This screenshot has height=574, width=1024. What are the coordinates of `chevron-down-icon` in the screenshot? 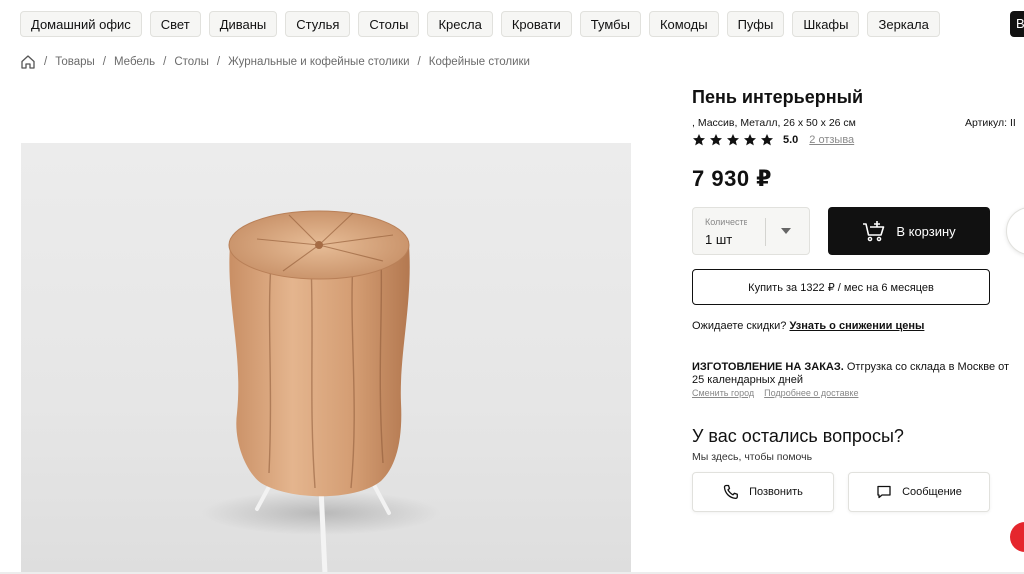 It's located at (786, 231).